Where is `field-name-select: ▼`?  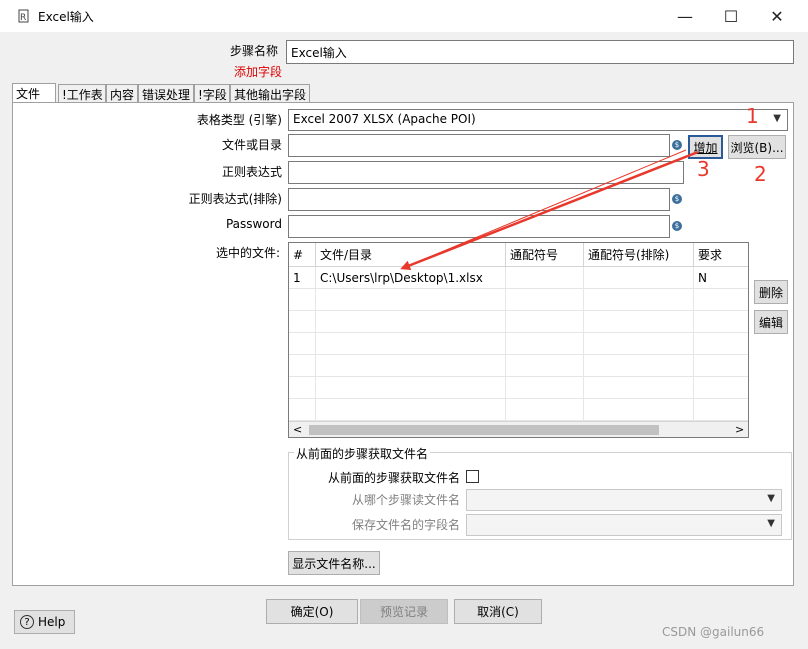 field-name-select: ▼ is located at coordinates (624, 525).